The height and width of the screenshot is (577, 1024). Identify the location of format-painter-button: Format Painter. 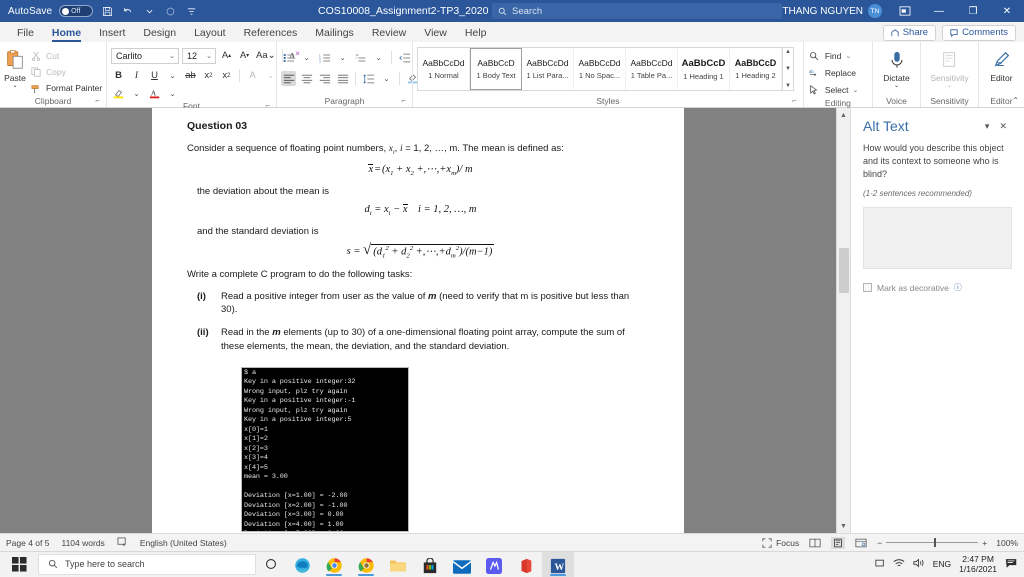
(65, 88).